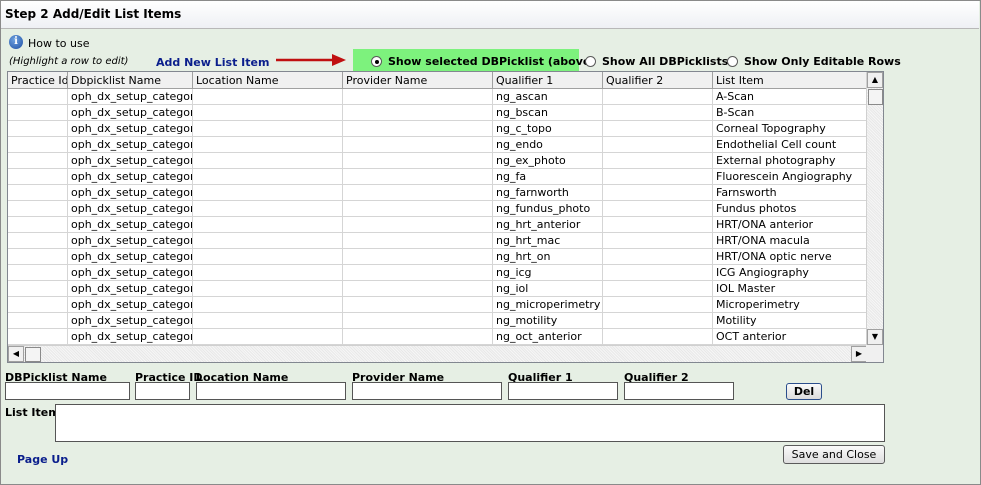 The height and width of the screenshot is (485, 981). What do you see at coordinates (16, 42) in the screenshot?
I see `info-icon: i` at bounding box center [16, 42].